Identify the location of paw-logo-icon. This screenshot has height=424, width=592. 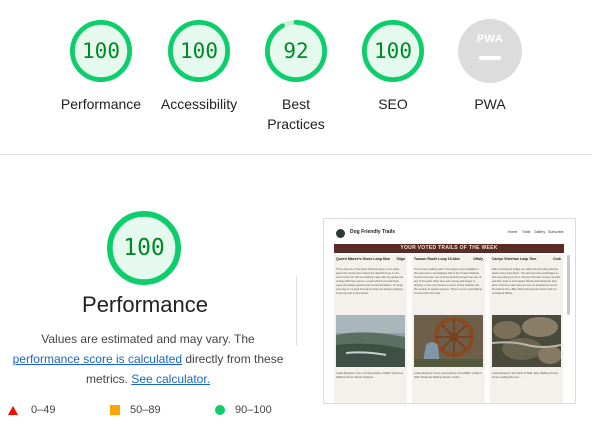
(340, 233).